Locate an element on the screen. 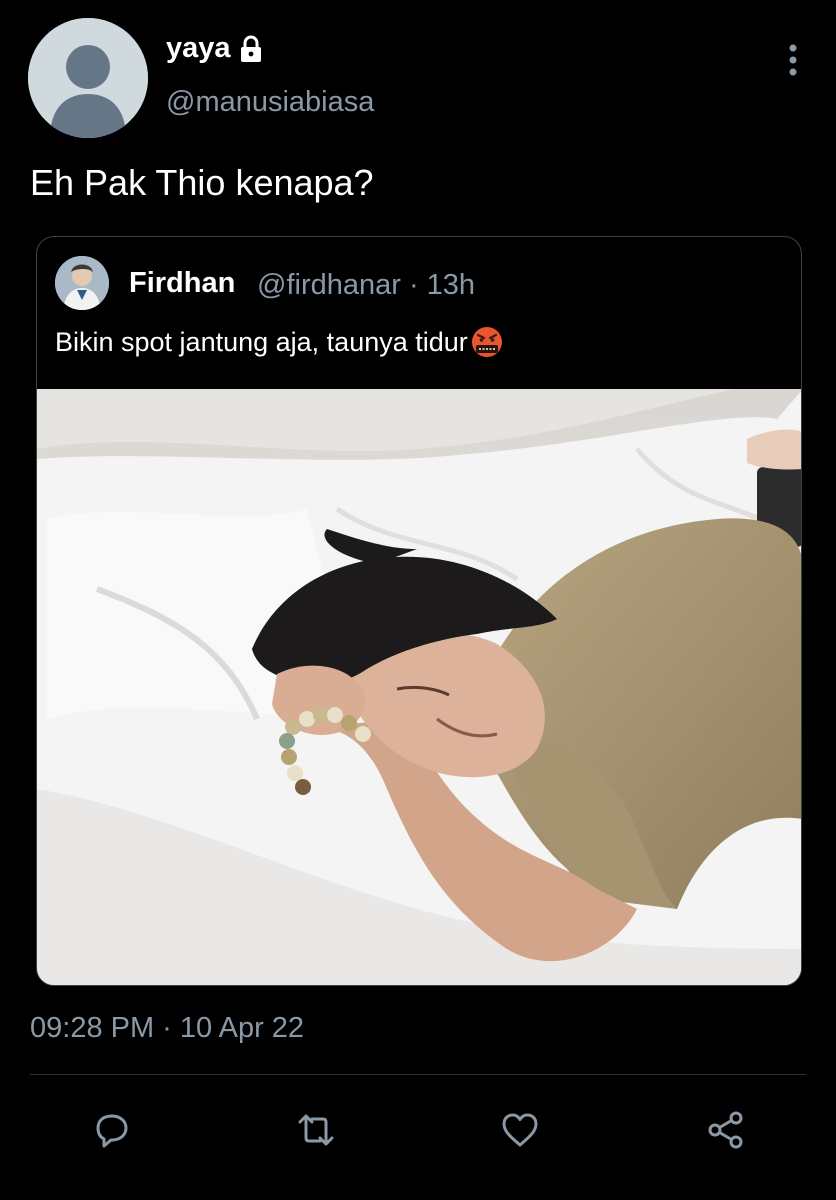 This screenshot has height=1200, width=836. like-button is located at coordinates (520, 1130).